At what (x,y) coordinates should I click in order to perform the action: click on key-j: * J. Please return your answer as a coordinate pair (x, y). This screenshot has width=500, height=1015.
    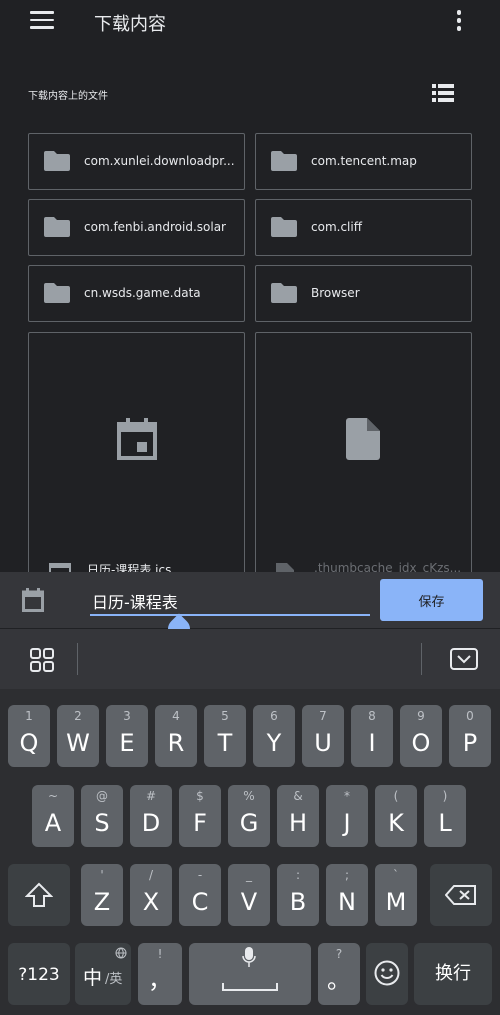
    Looking at the image, I should click on (347, 816).